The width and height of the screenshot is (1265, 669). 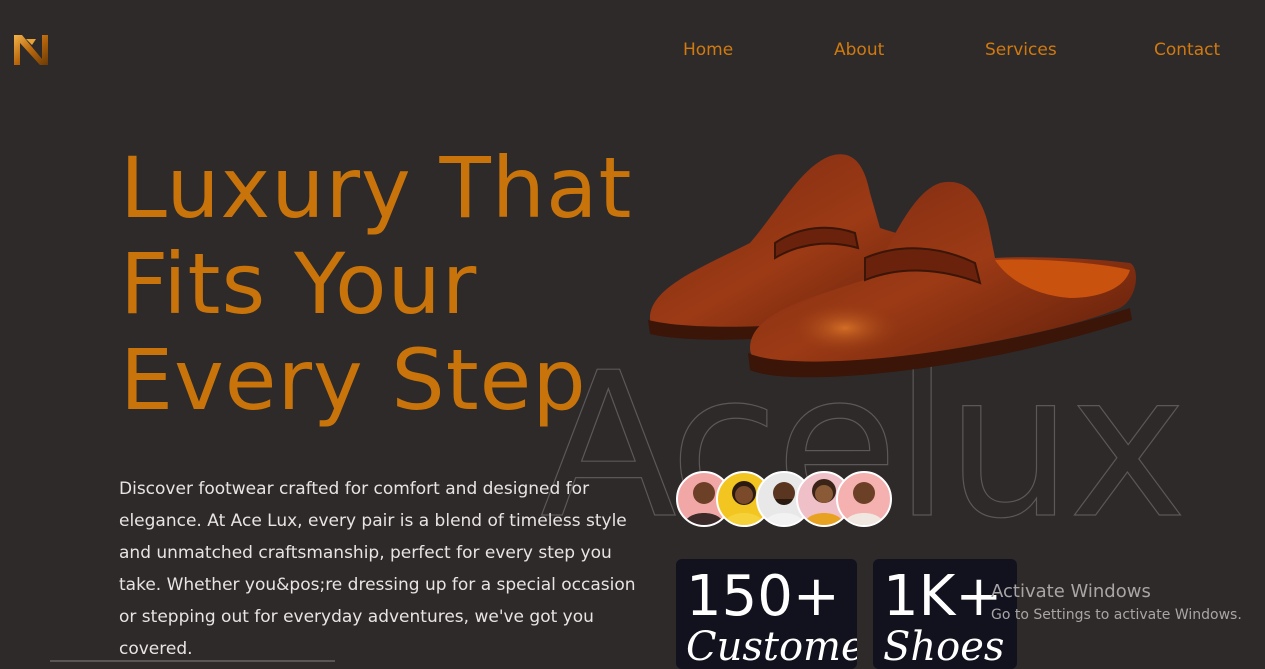 What do you see at coordinates (892, 266) in the screenshot?
I see `shoe-product-image` at bounding box center [892, 266].